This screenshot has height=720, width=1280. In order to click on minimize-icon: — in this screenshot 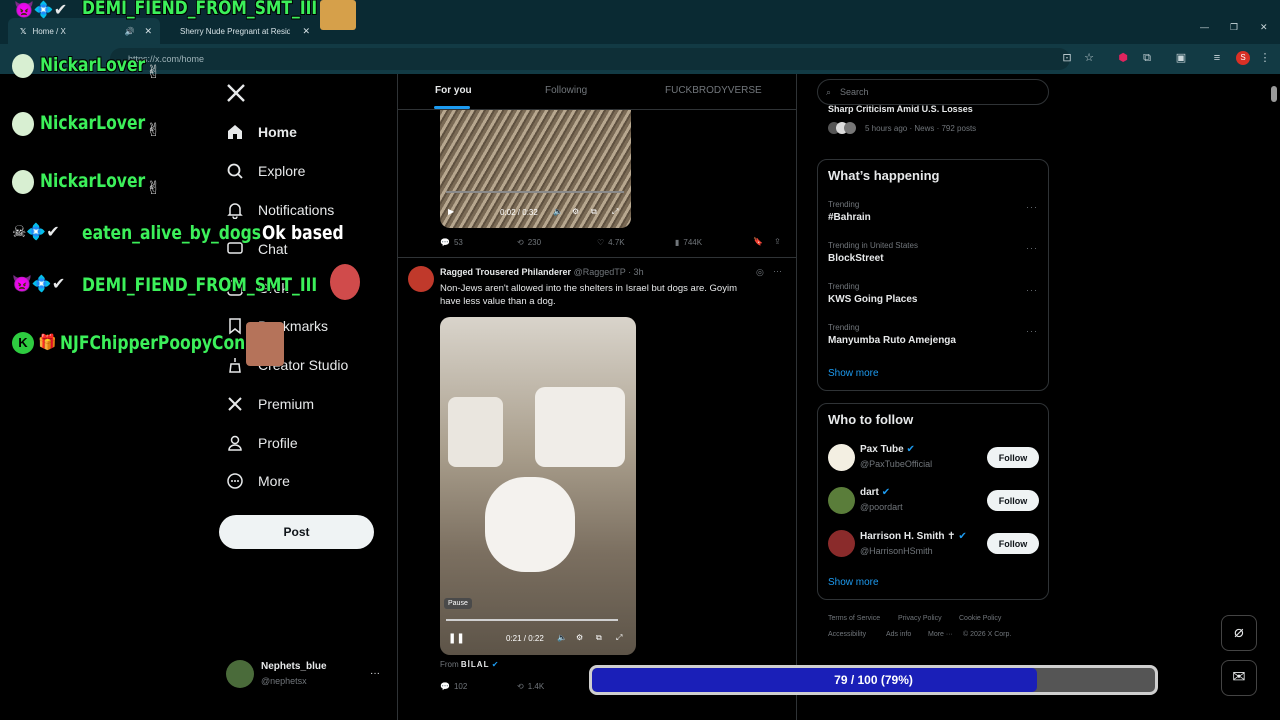, I will do `click(1204, 27)`.